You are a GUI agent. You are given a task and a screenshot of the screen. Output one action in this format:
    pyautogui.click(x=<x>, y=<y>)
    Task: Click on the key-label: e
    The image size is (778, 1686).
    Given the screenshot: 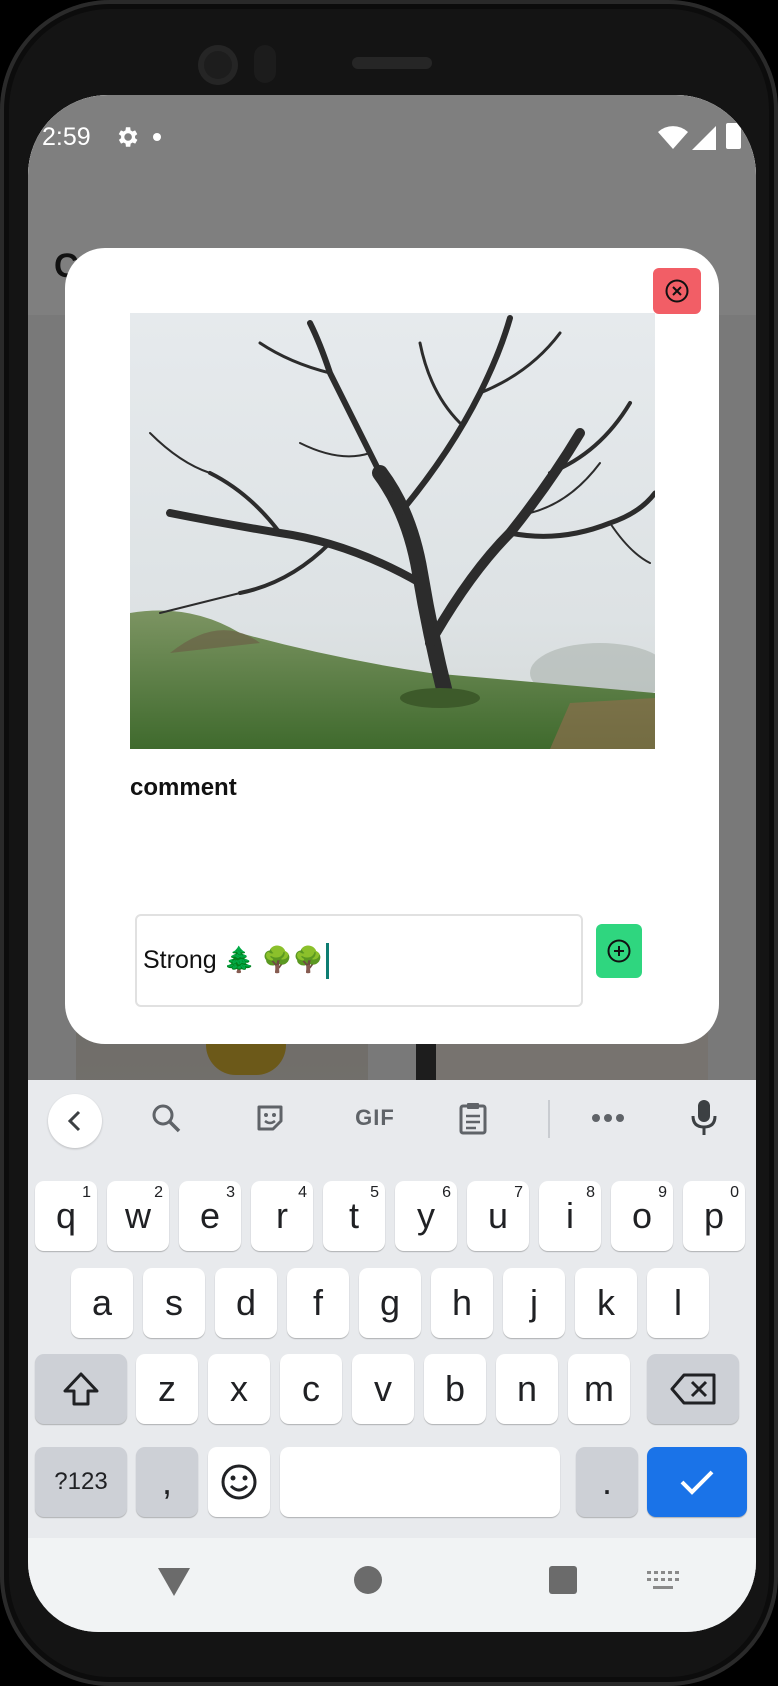 What is the action you would take?
    pyautogui.click(x=210, y=1215)
    